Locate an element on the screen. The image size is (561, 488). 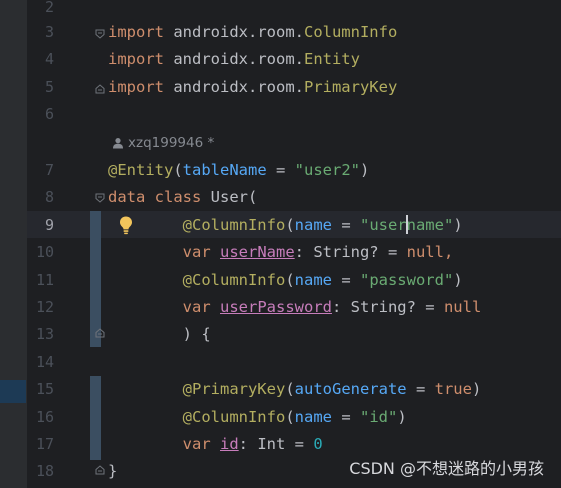
code-text: import androidx.room.Entity is located at coordinates (234, 59).